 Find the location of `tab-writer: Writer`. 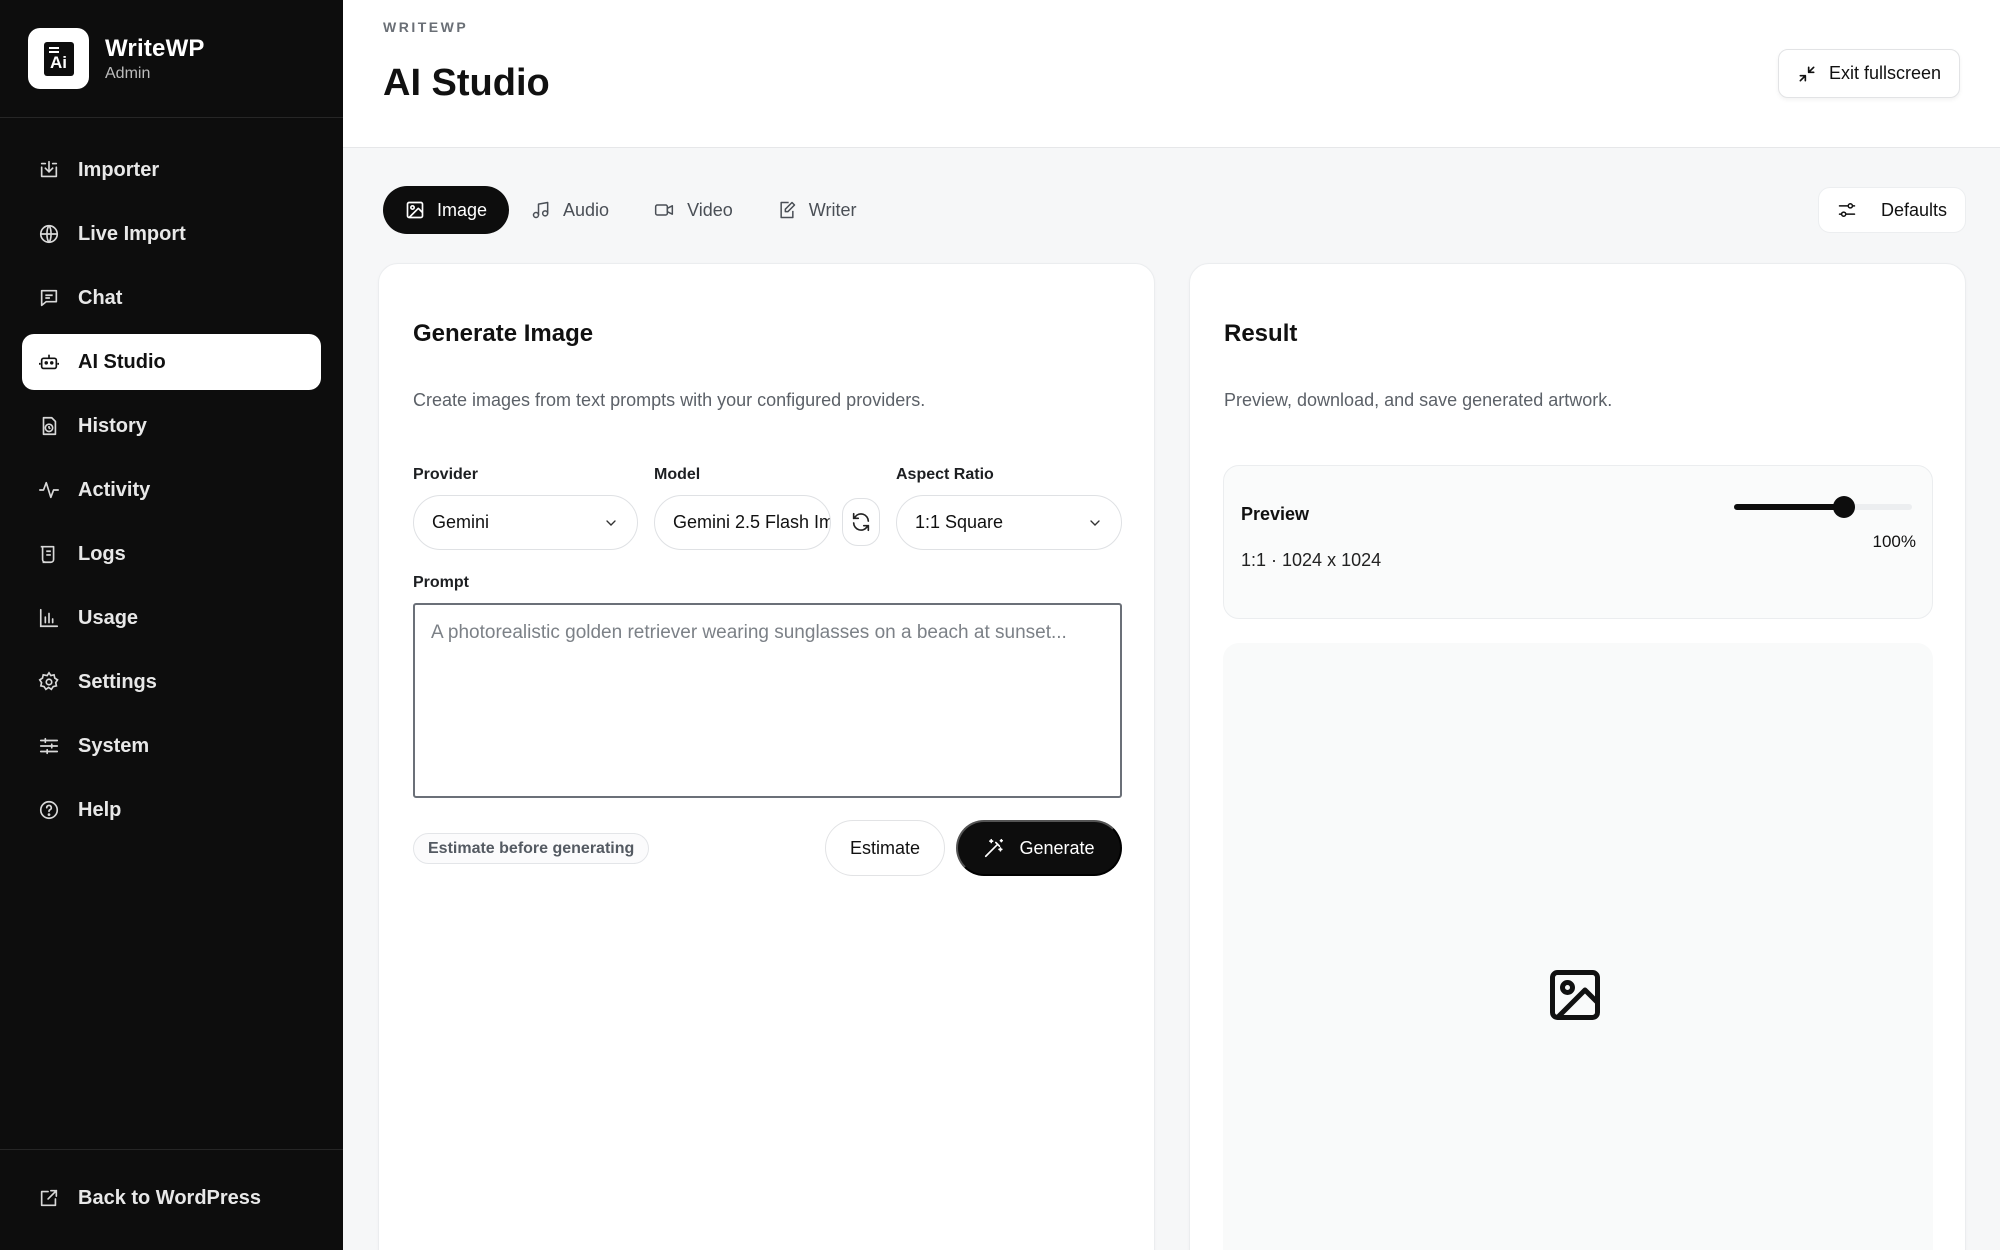

tab-writer: Writer is located at coordinates (817, 210).